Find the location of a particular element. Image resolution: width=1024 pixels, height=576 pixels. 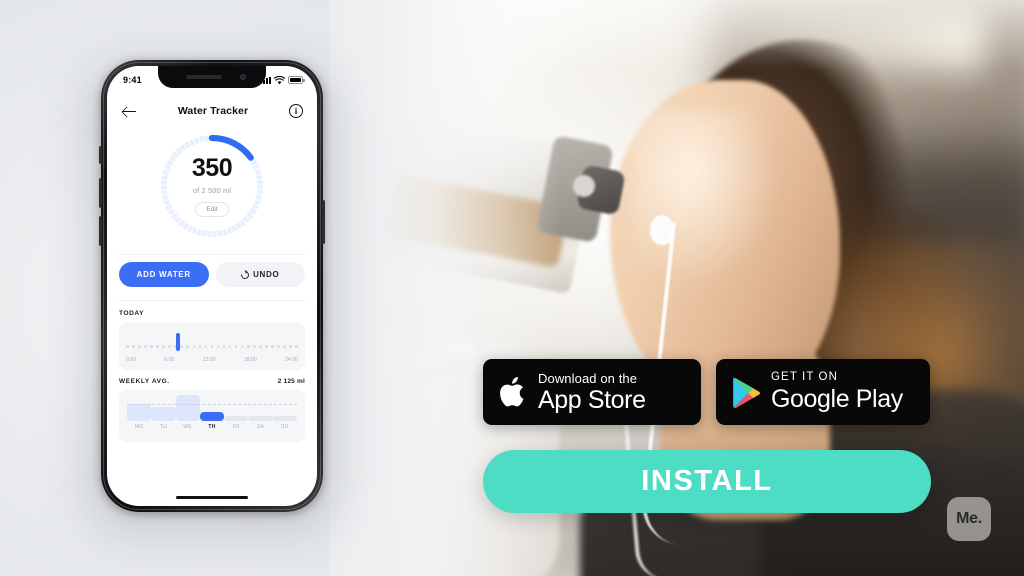

wifi-icon is located at coordinates (279, 79).